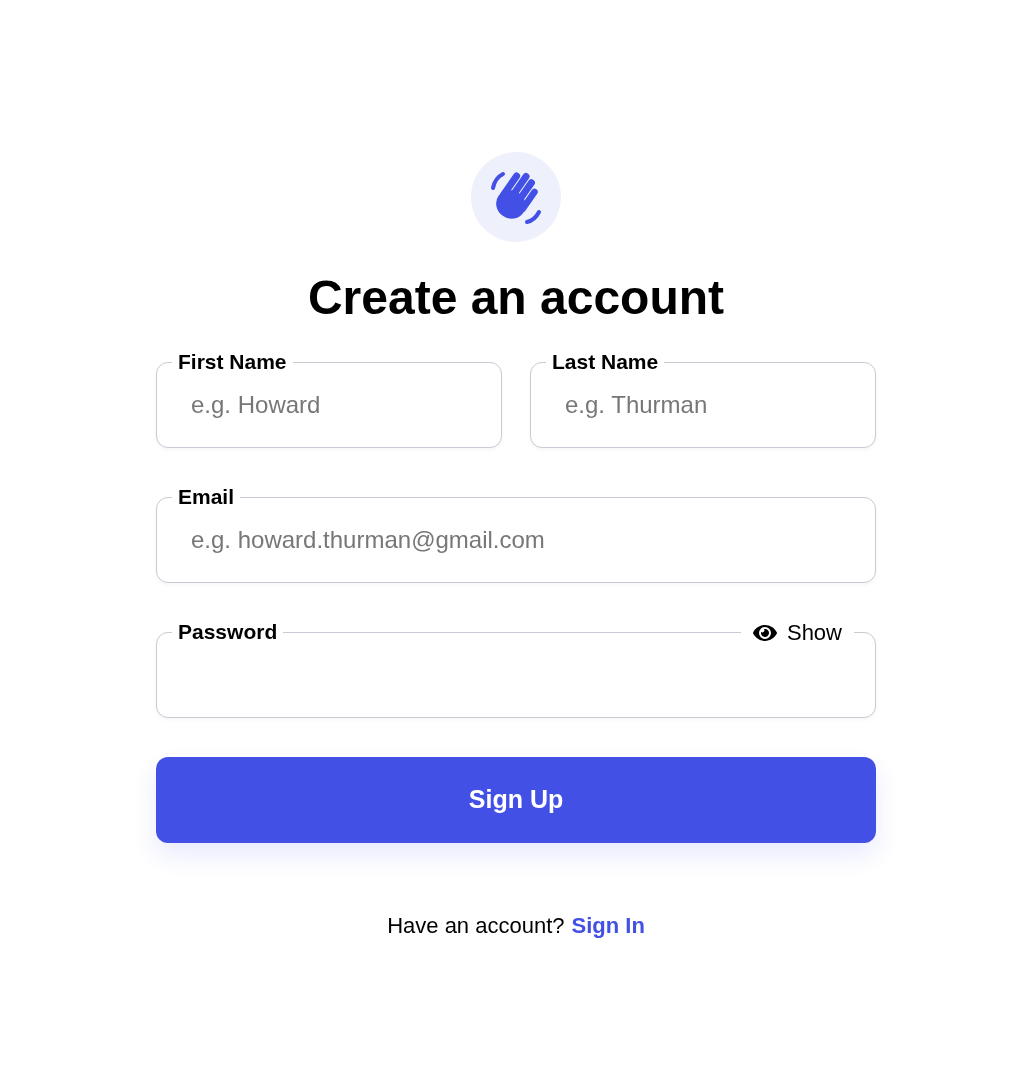 This screenshot has height=1086, width=1032. Describe the element at coordinates (608, 925) in the screenshot. I see `sign-in-link: Sign In` at that location.